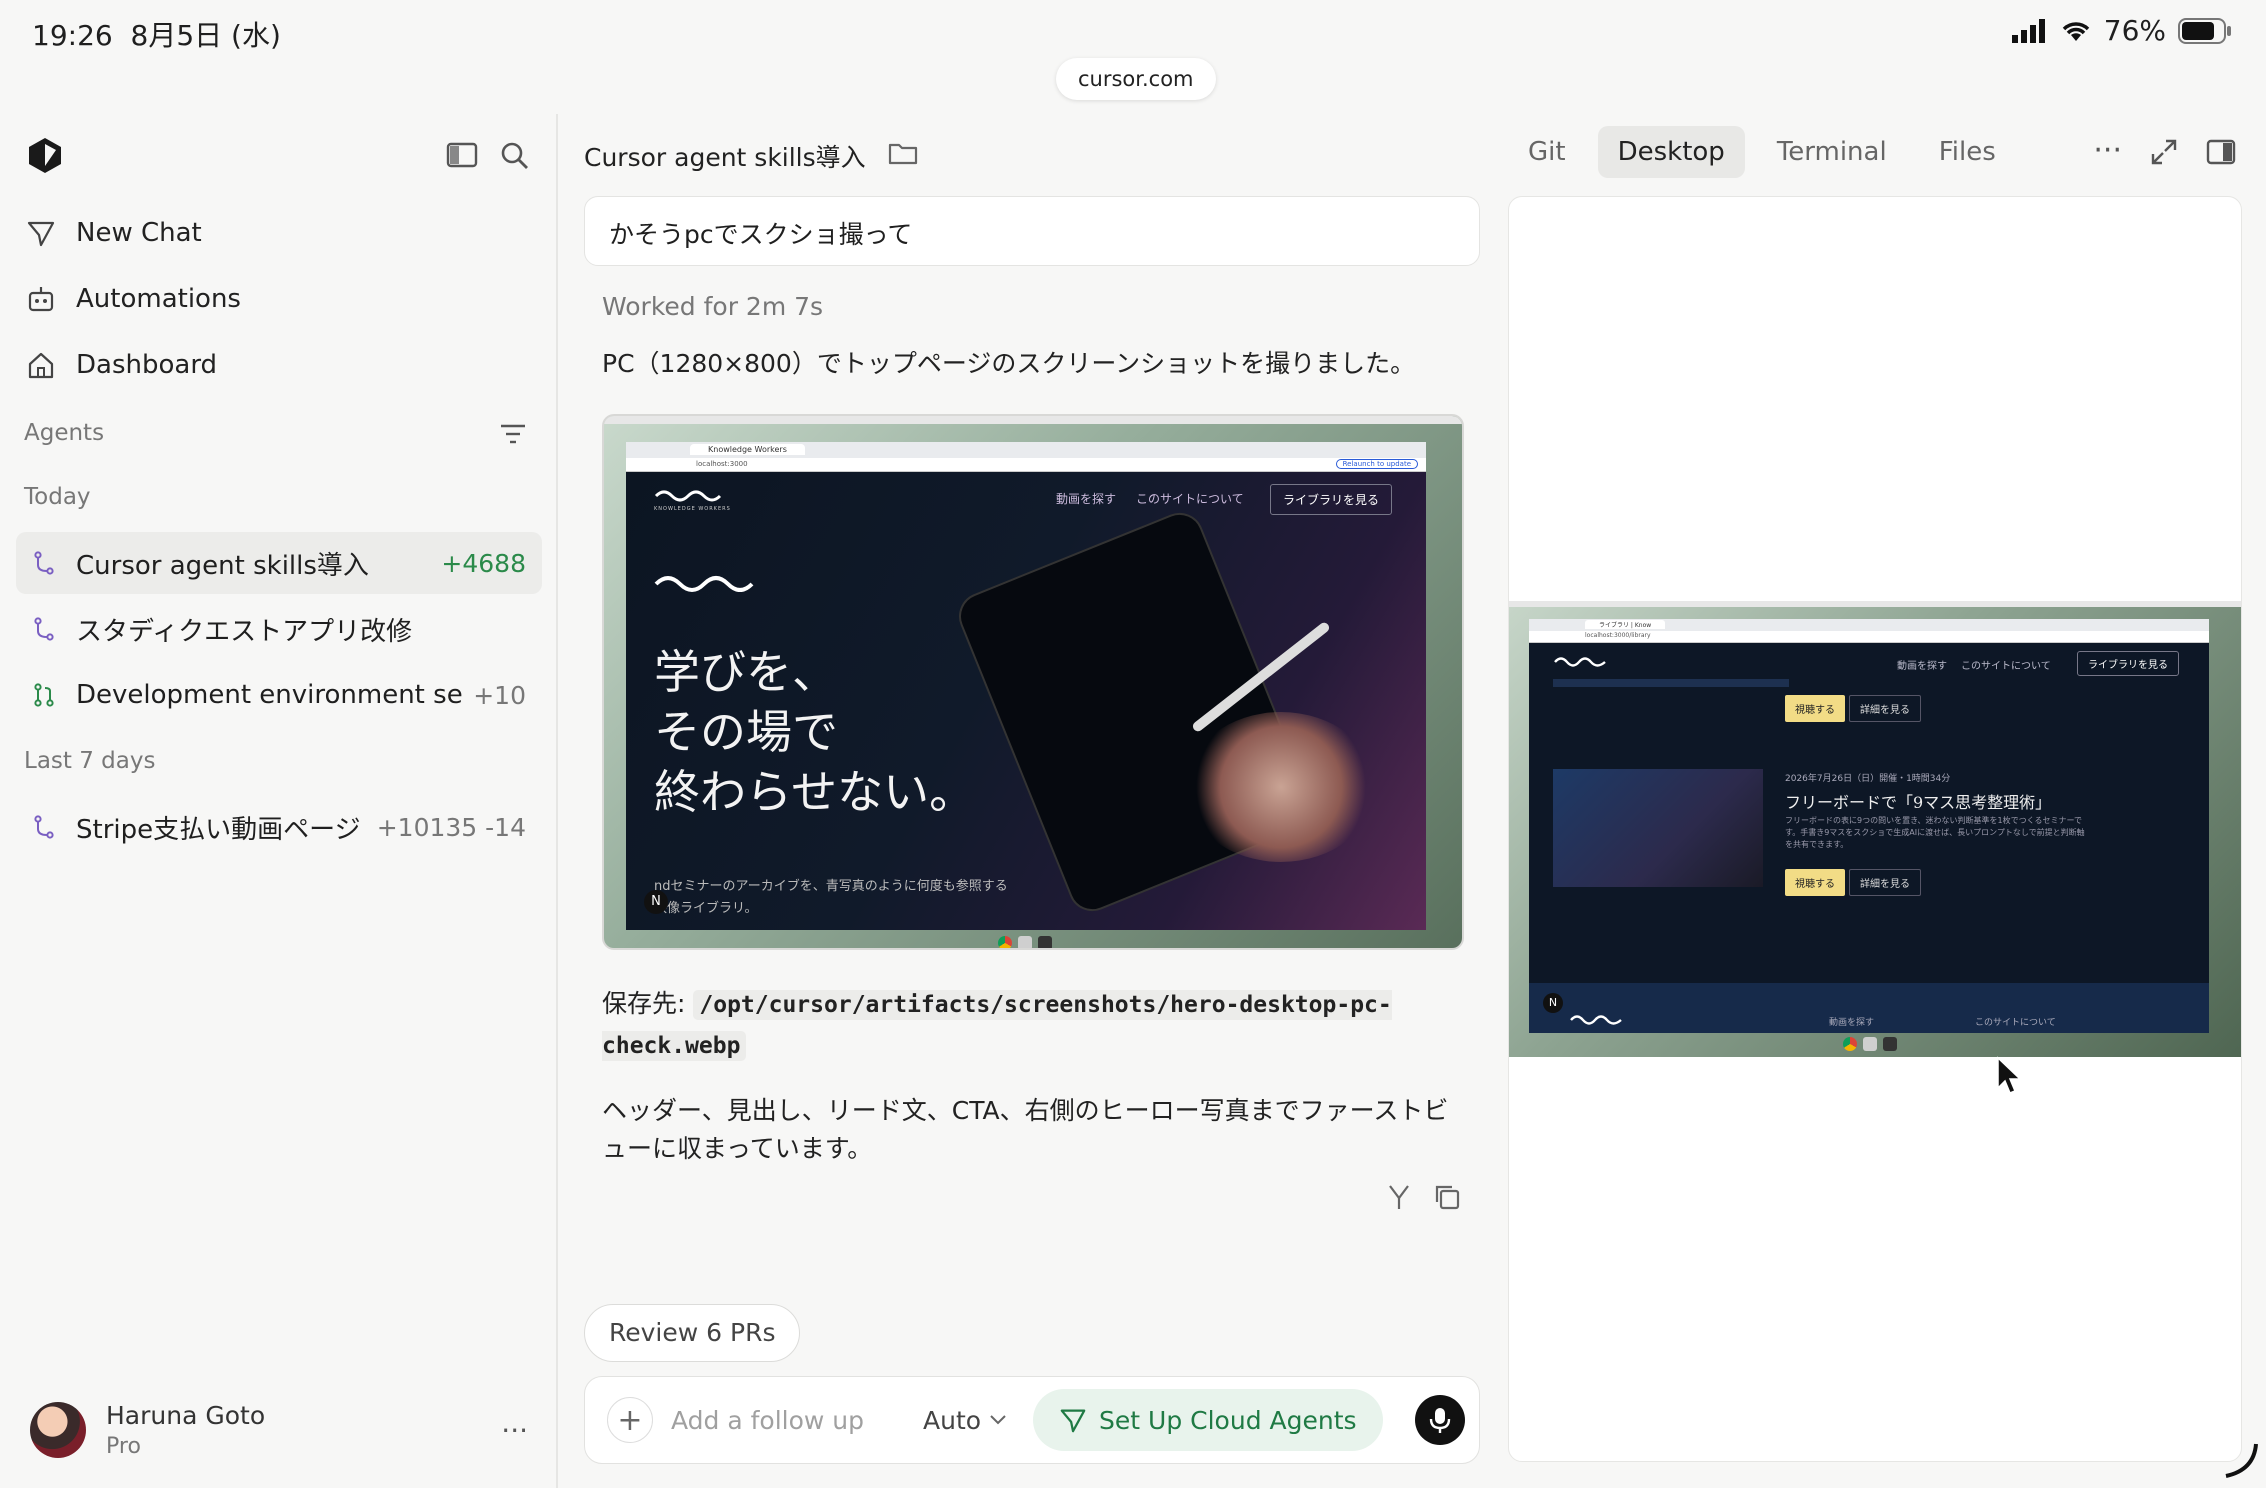 The height and width of the screenshot is (1488, 2266). I want to click on video-title: フリーボードで「9マス思考整理術」, so click(1918, 802).